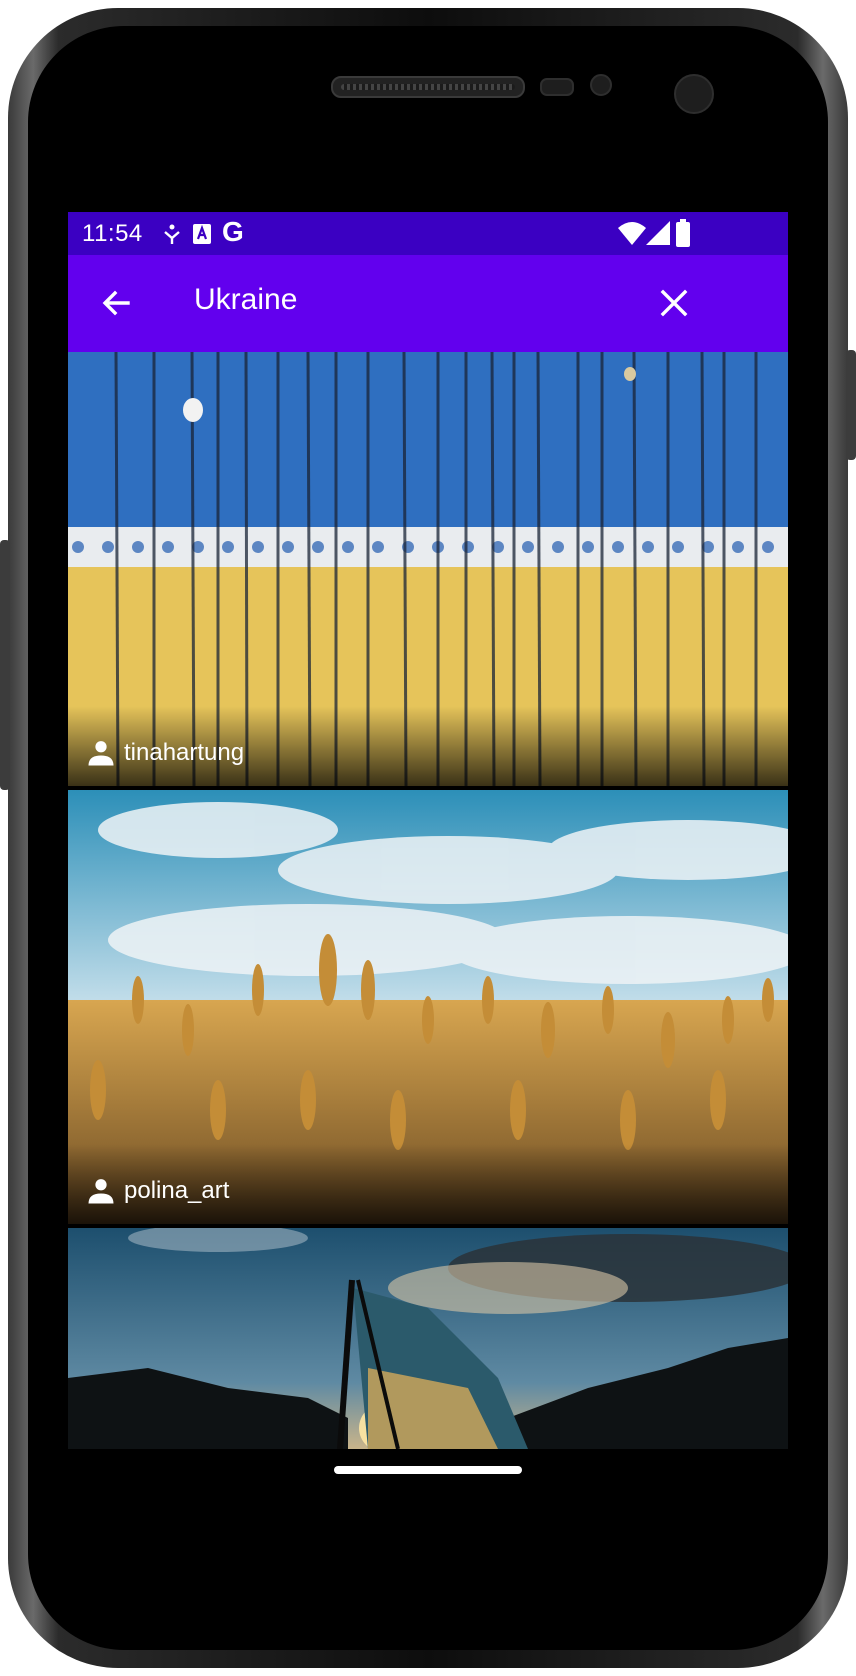 The width and height of the screenshot is (856, 1676). Describe the element at coordinates (202, 234) in the screenshot. I see `accessibility-icon` at that location.